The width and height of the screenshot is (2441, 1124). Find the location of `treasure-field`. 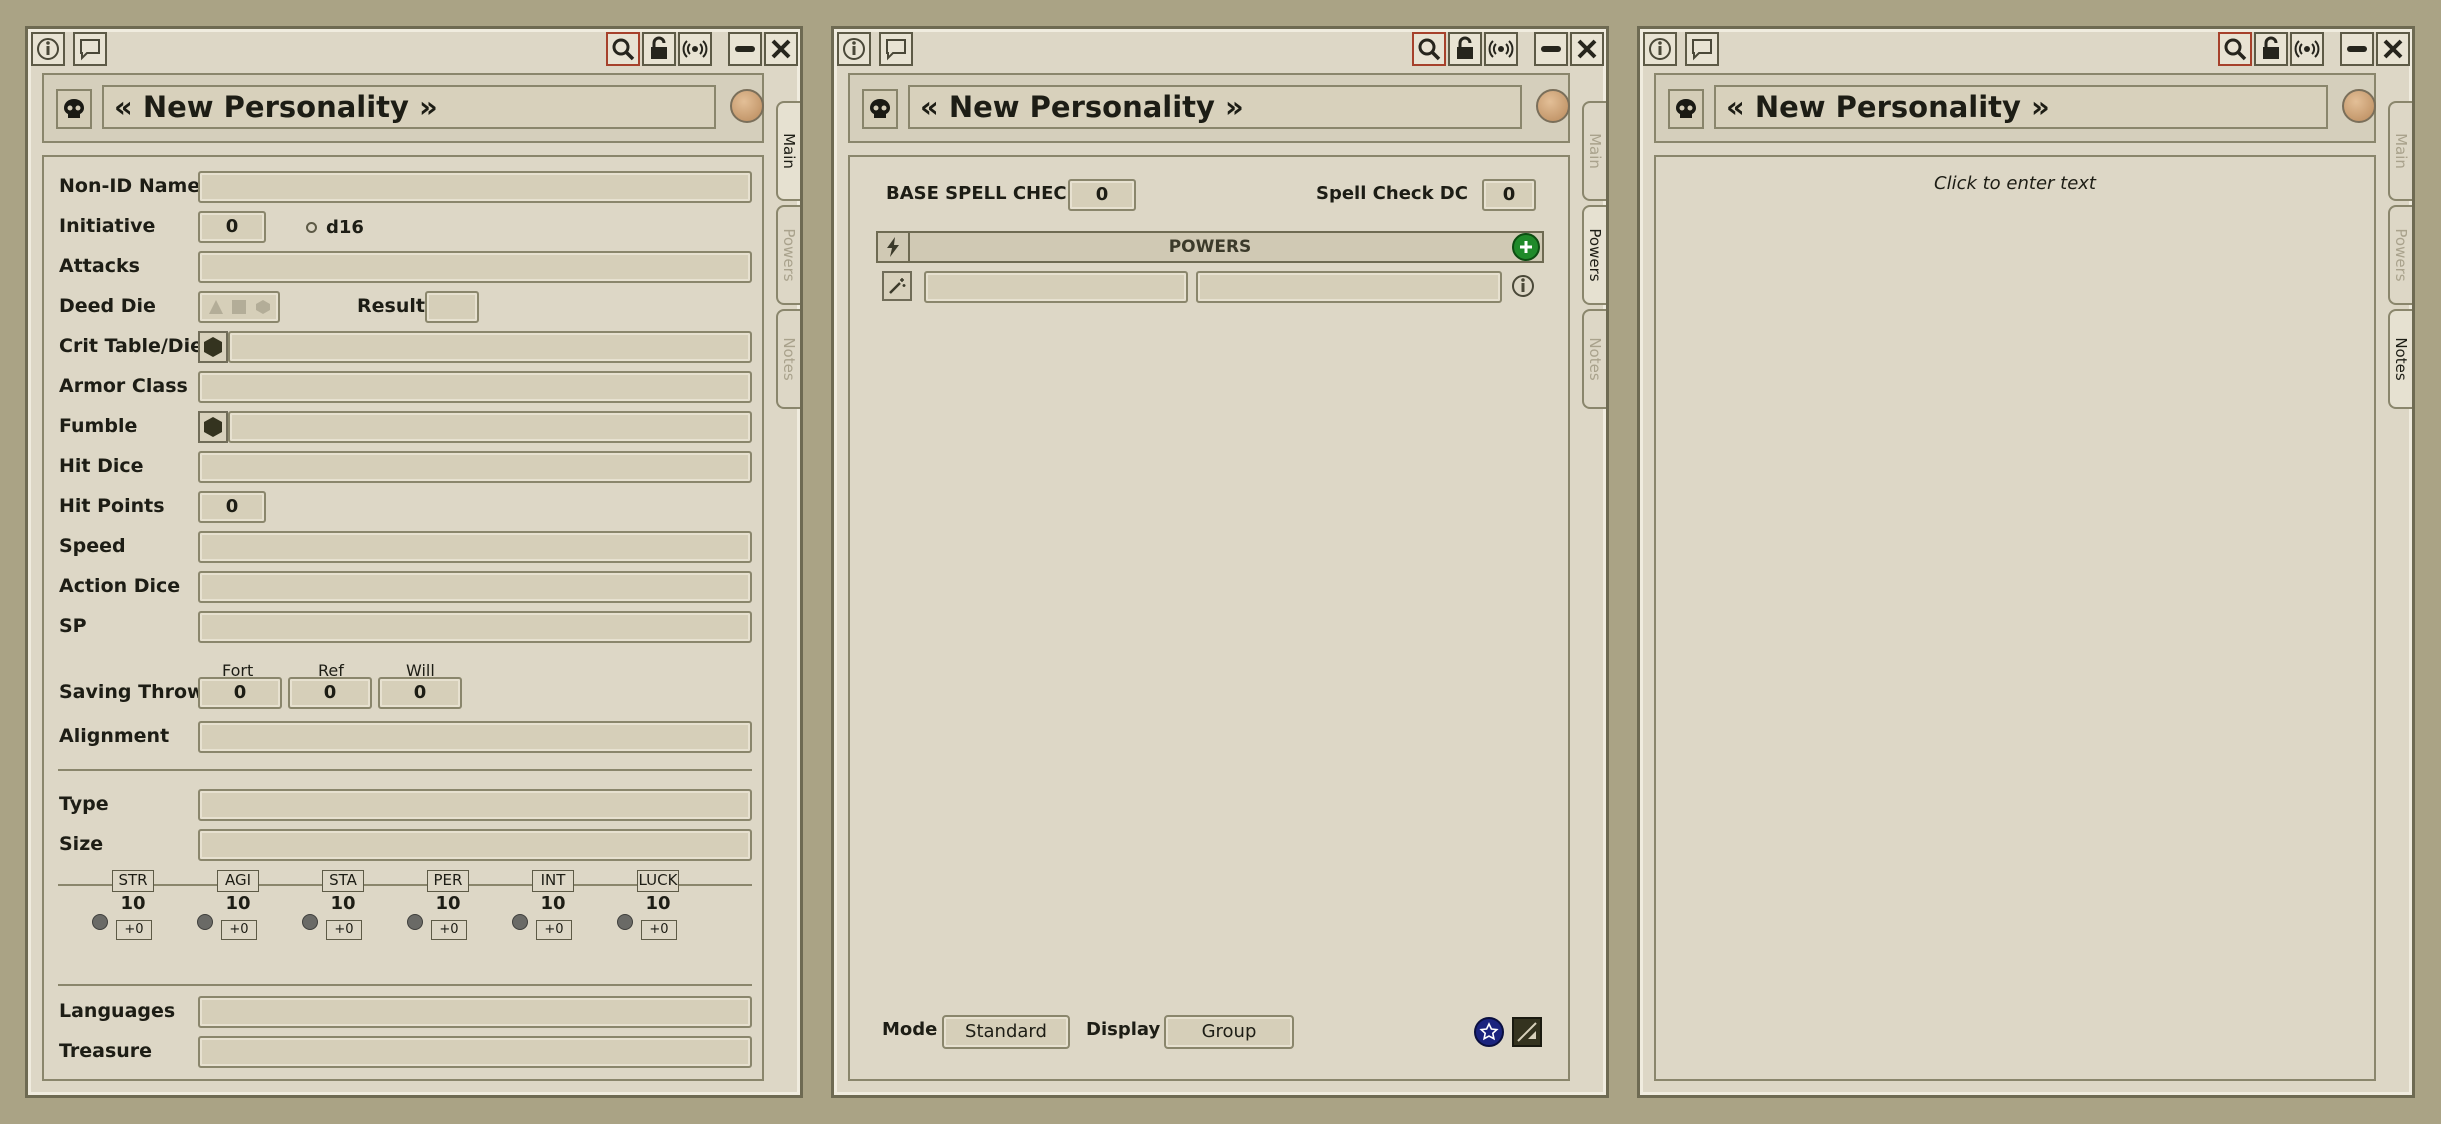

treasure-field is located at coordinates (475, 1052).